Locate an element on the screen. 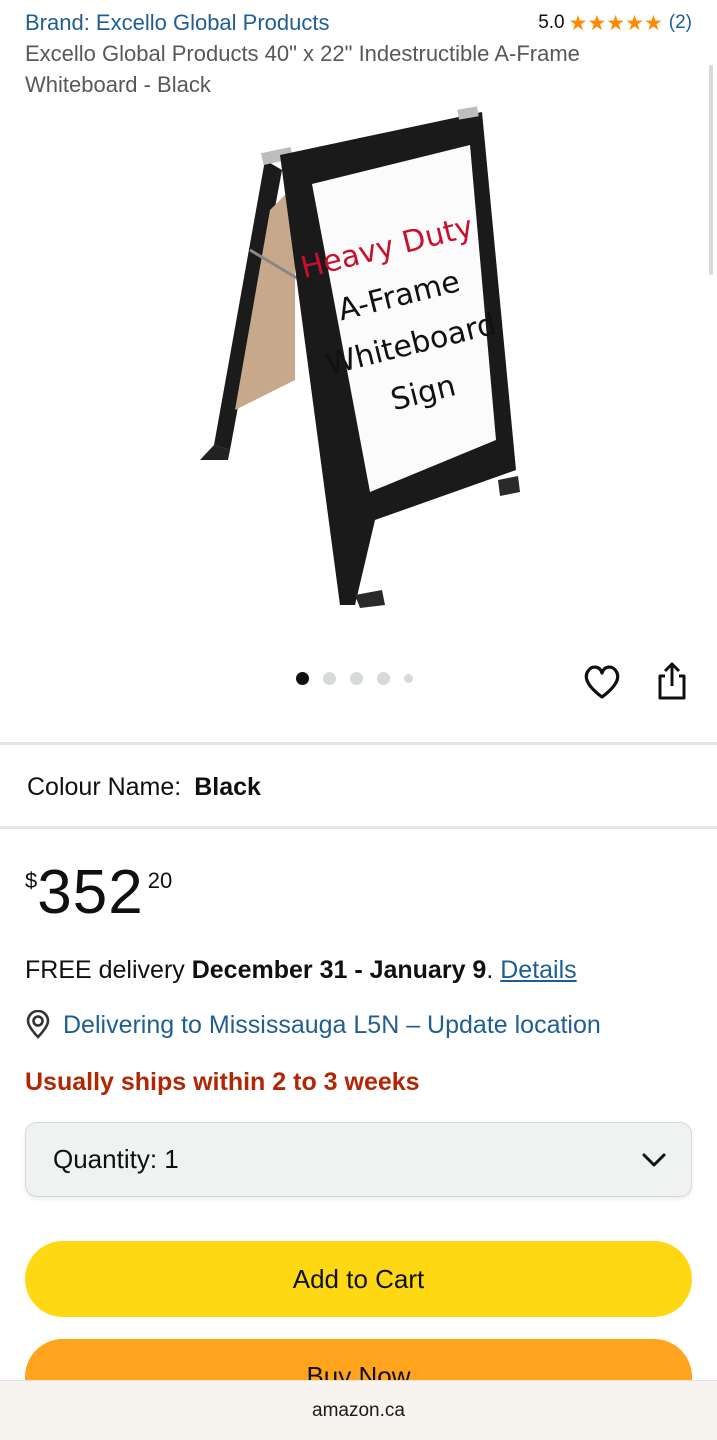  price-currency: $ is located at coordinates (31, 880).